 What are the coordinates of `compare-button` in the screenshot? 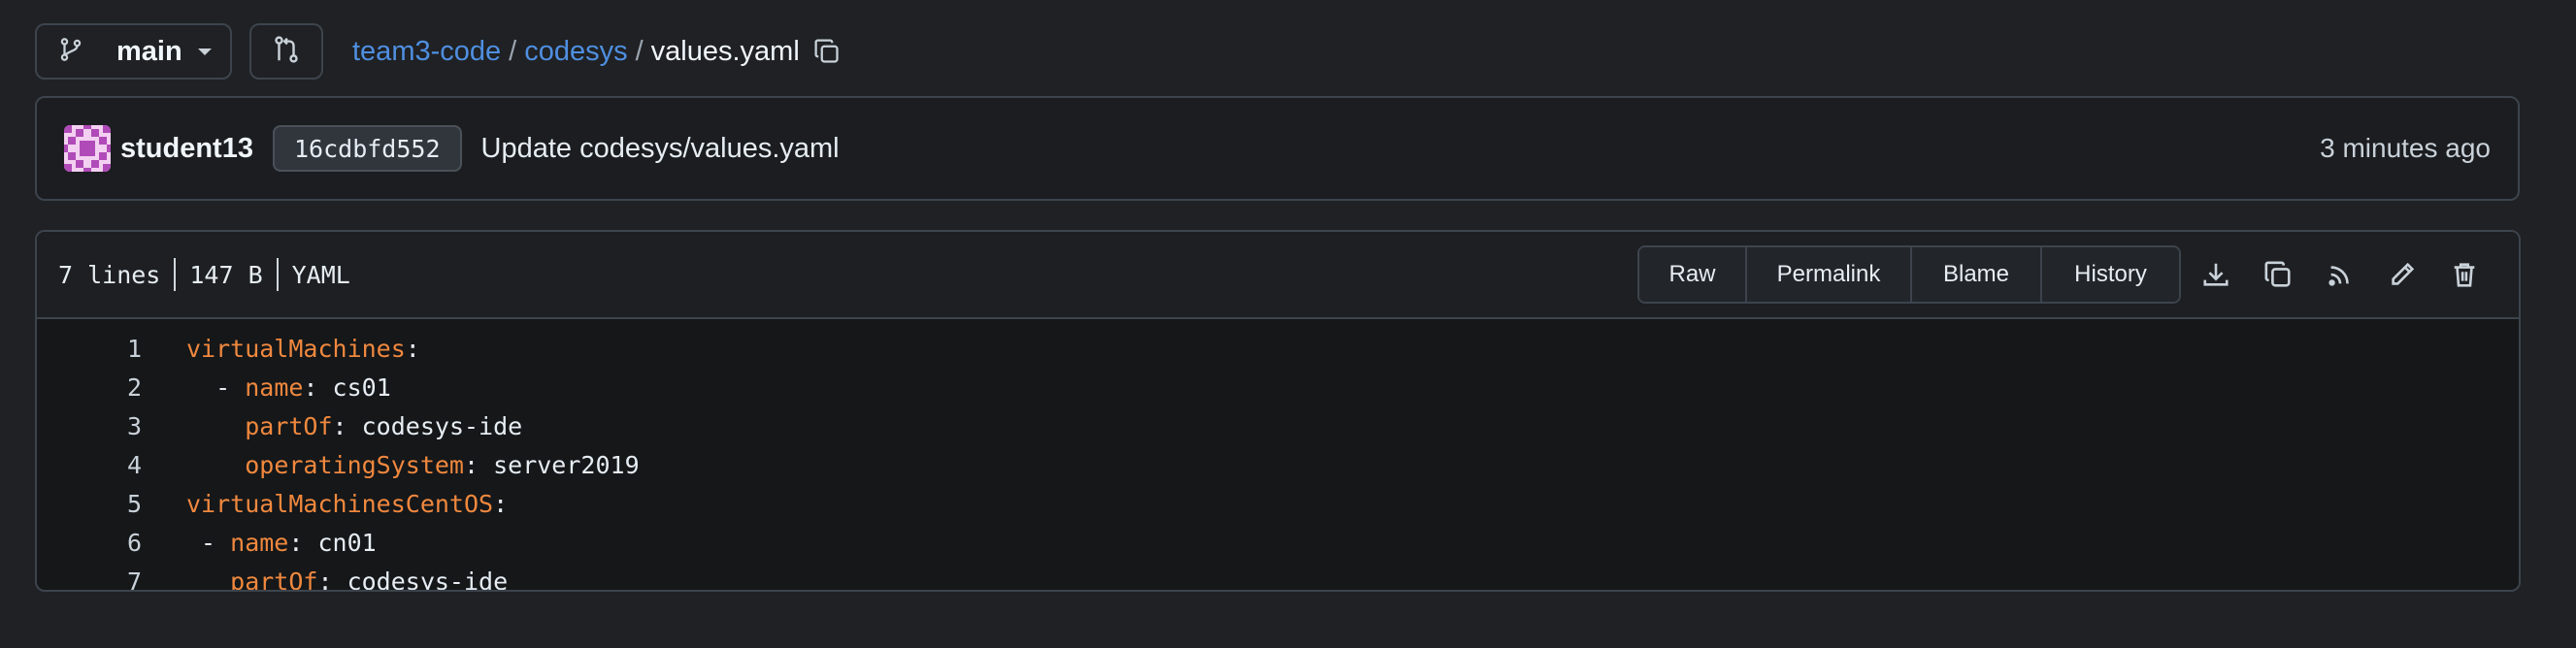 It's located at (286, 51).